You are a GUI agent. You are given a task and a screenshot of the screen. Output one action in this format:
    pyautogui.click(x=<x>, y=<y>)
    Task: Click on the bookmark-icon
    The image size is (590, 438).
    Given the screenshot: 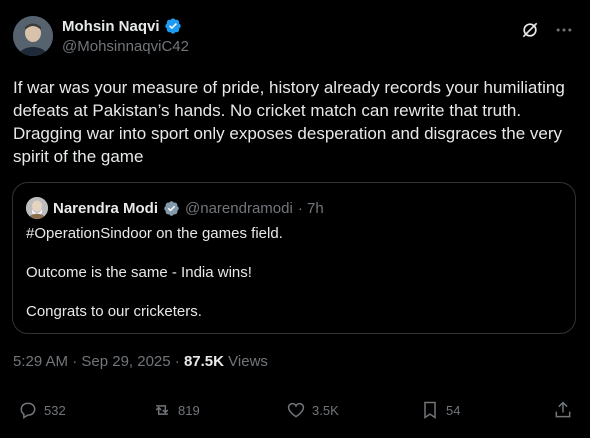 What is the action you would take?
    pyautogui.click(x=430, y=410)
    